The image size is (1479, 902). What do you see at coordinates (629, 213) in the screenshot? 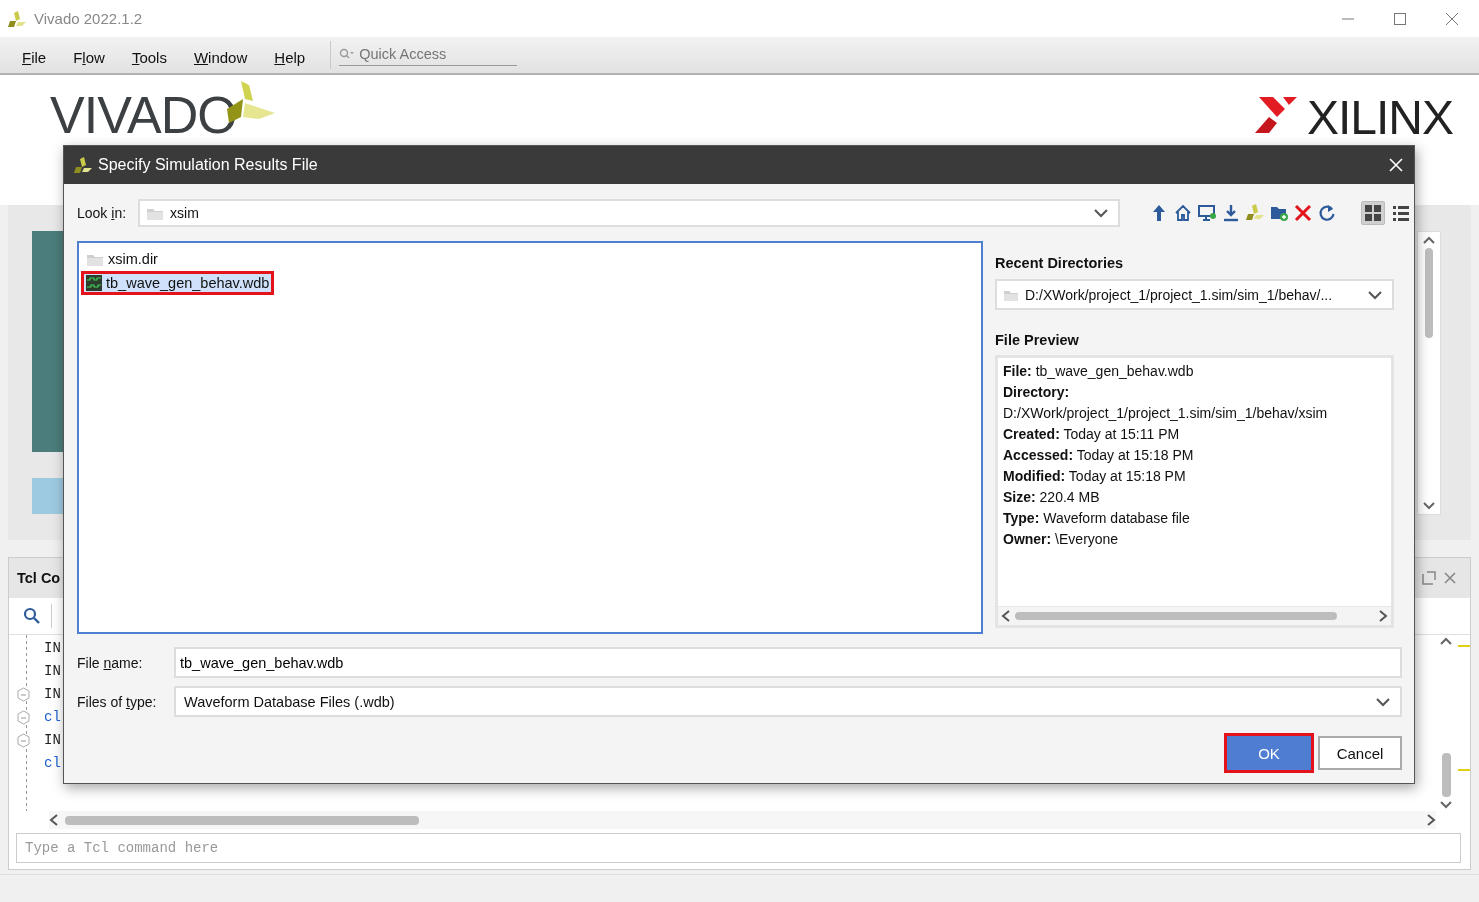
I see `look-in-dropdown: xsim` at bounding box center [629, 213].